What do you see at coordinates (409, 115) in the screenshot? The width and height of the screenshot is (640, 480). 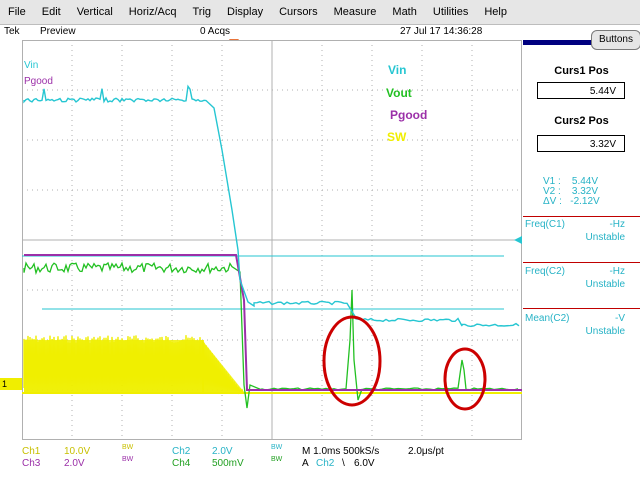 I see `legend-pgood: Pgood` at bounding box center [409, 115].